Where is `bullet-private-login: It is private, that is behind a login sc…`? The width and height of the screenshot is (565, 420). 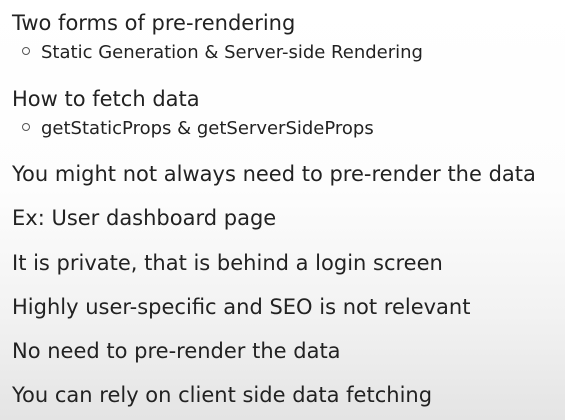
bullet-private-login: It is private, that is behind a login sc… is located at coordinates (227, 263).